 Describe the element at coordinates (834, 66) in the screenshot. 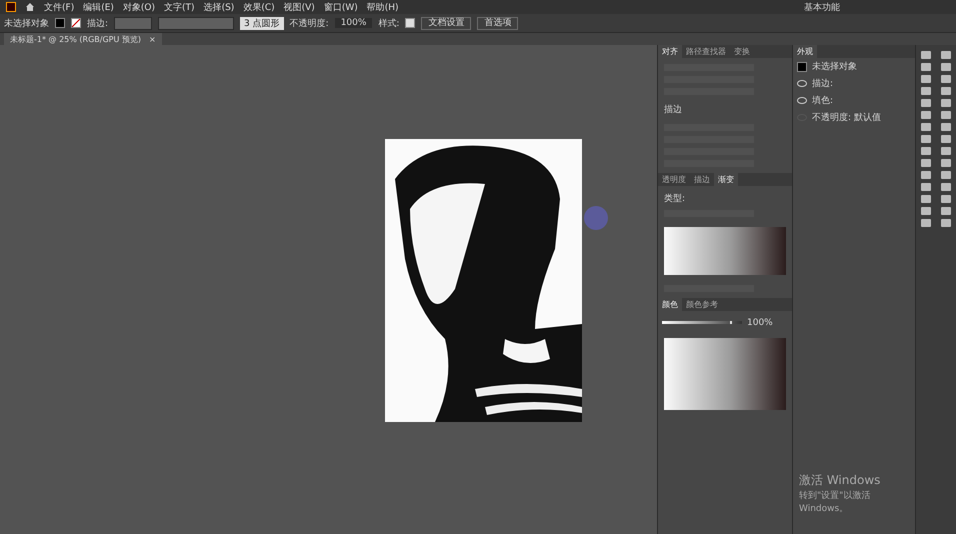

I see `appearance-title: 未选择对象` at that location.